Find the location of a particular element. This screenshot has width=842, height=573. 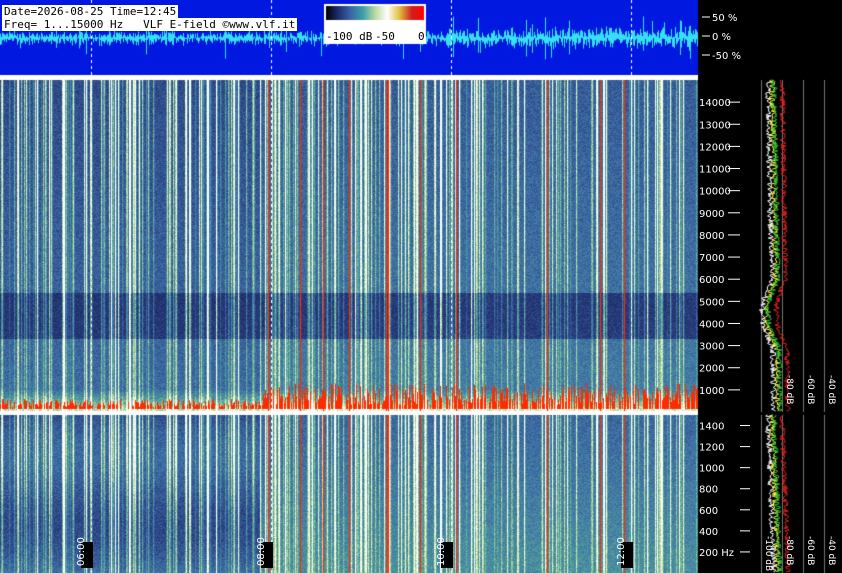

freq-tick-label: 12000 is located at coordinates (715, 147).